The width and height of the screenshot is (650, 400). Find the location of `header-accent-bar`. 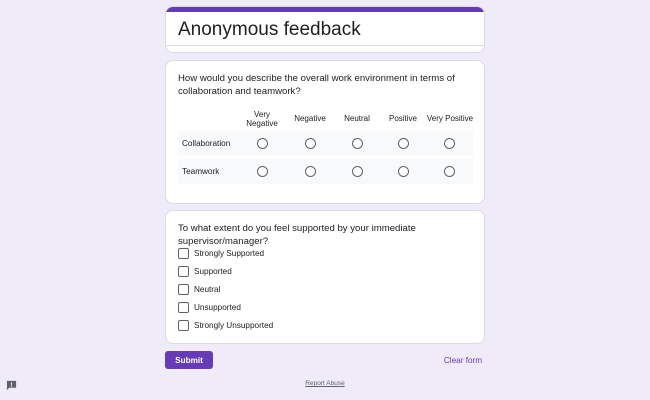

header-accent-bar is located at coordinates (325, 9).